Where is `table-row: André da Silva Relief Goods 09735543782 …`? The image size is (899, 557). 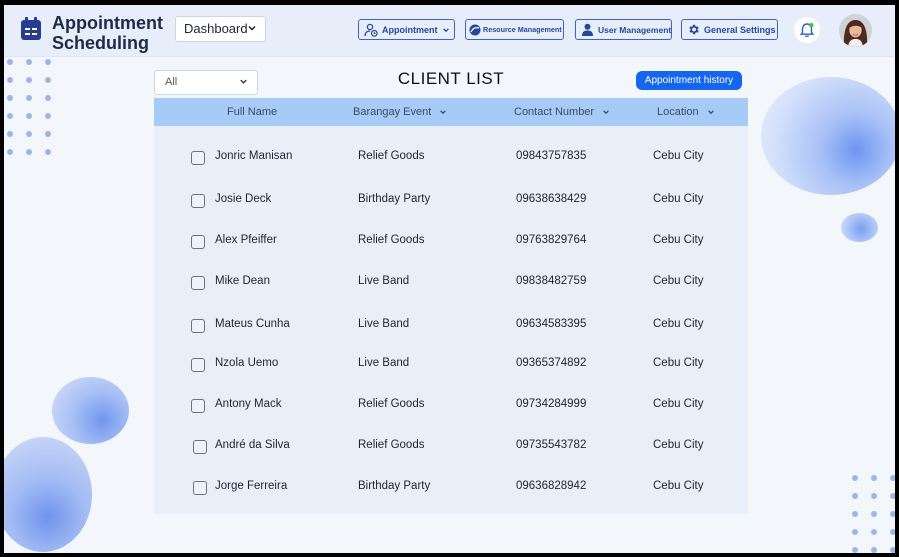 table-row: André da Silva Relief Goods 09735543782 … is located at coordinates (451, 447).